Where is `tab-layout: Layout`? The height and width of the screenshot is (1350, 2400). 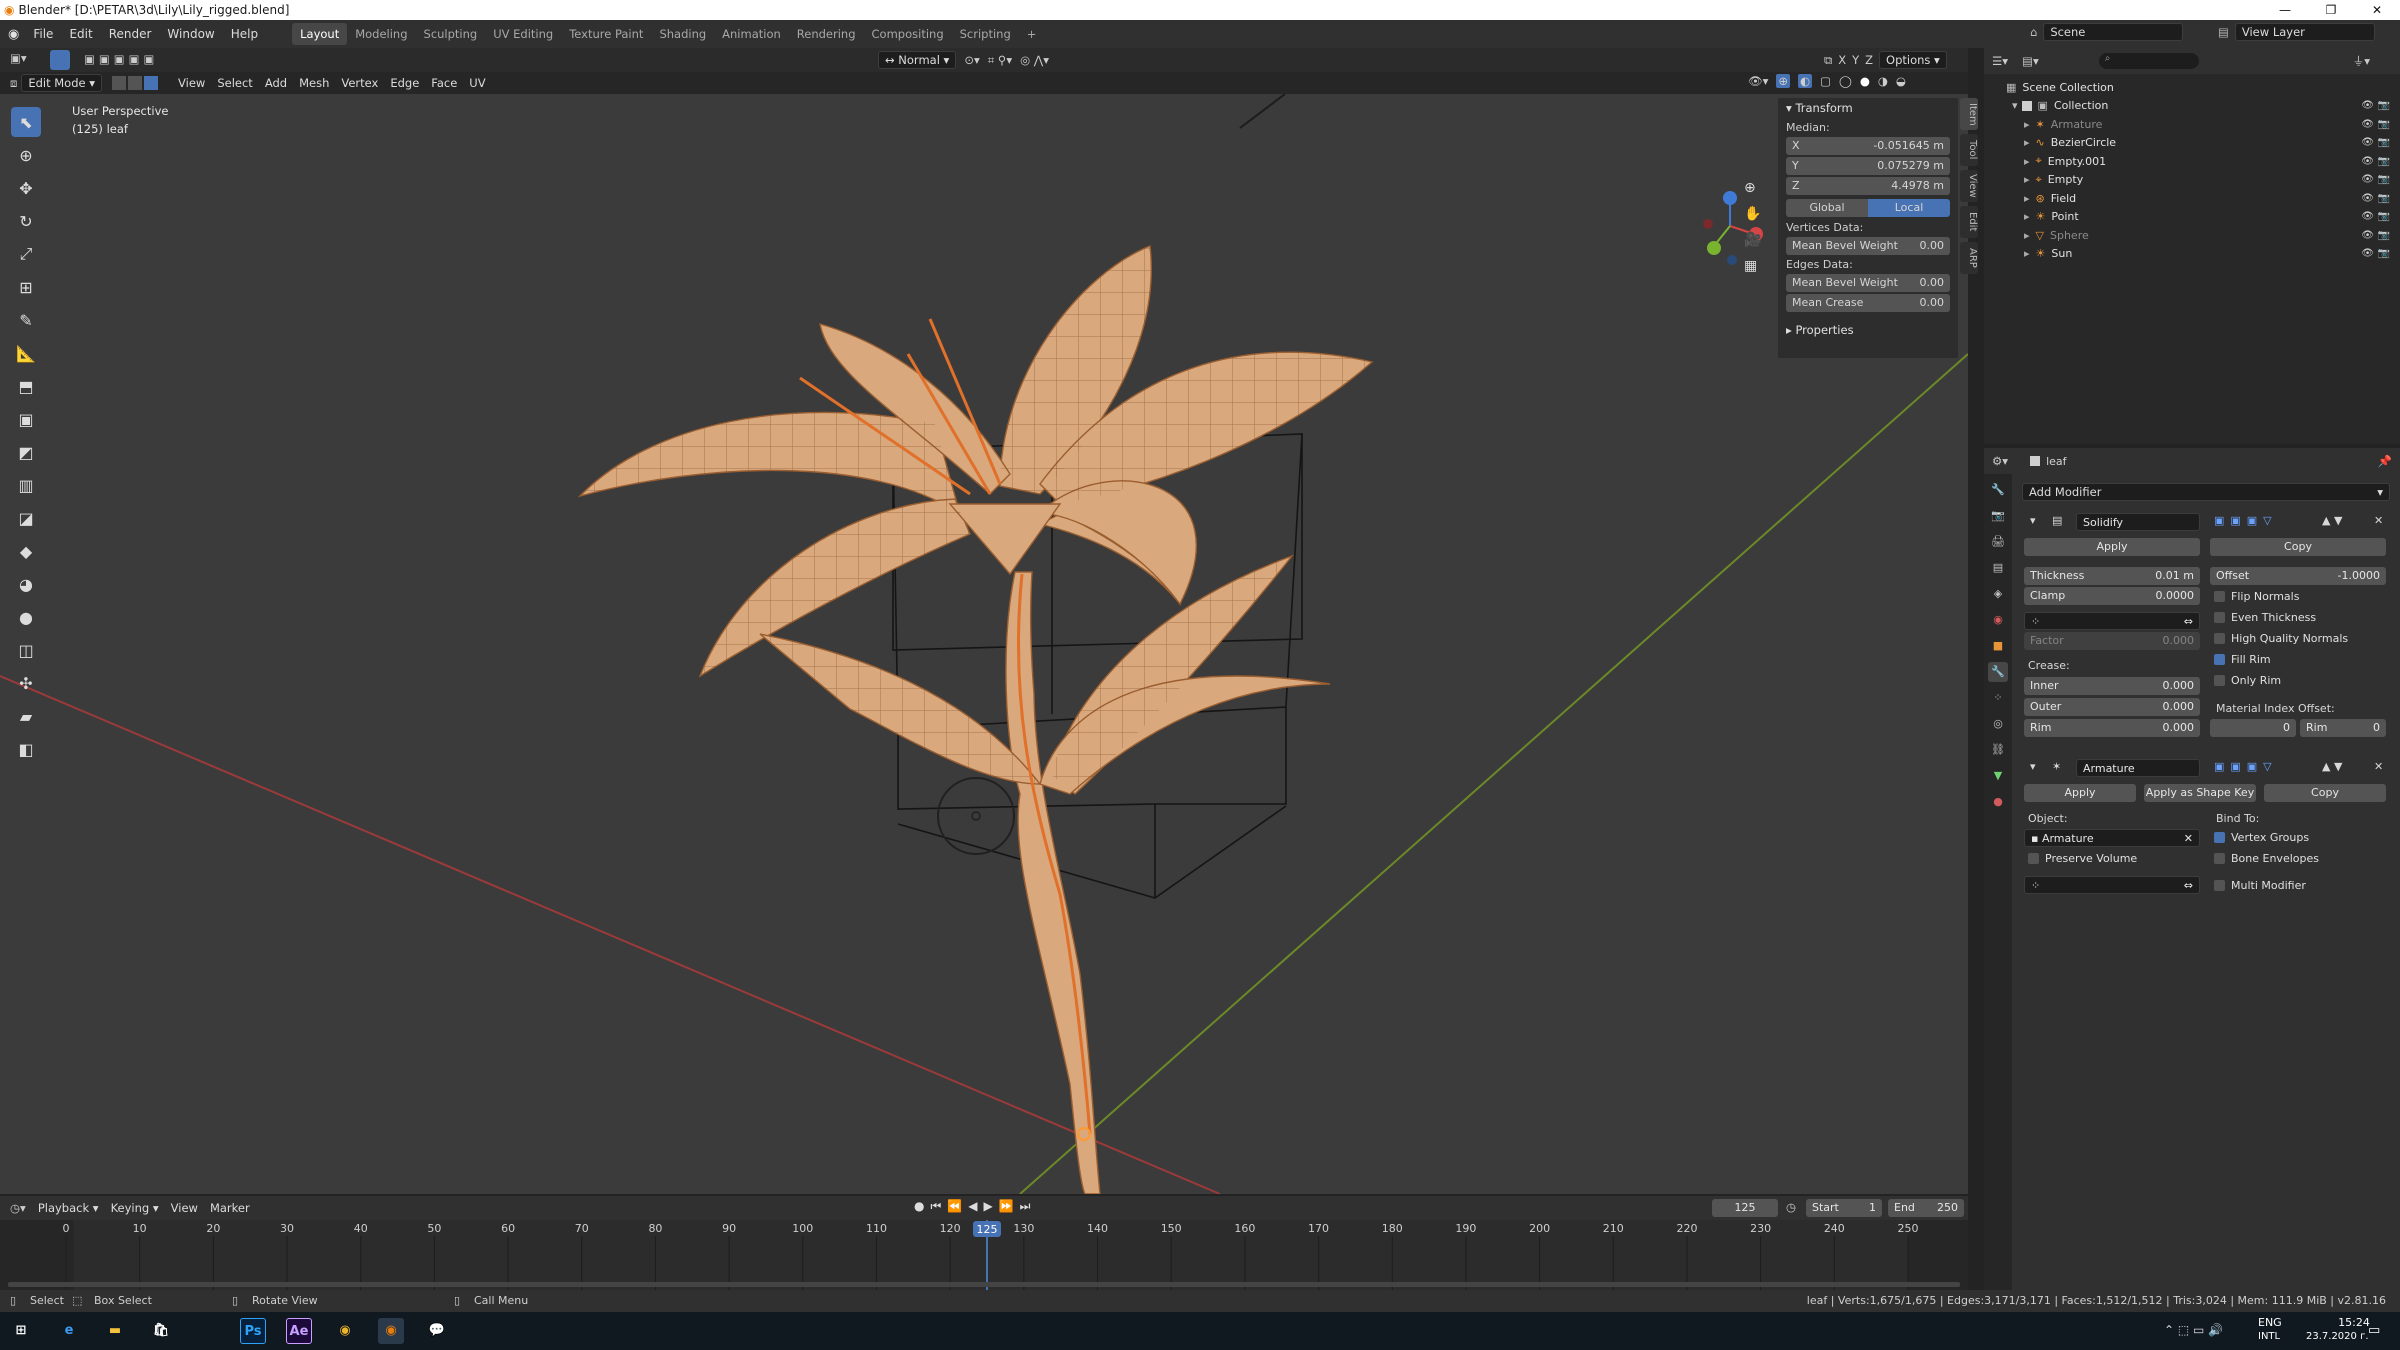 tab-layout: Layout is located at coordinates (320, 34).